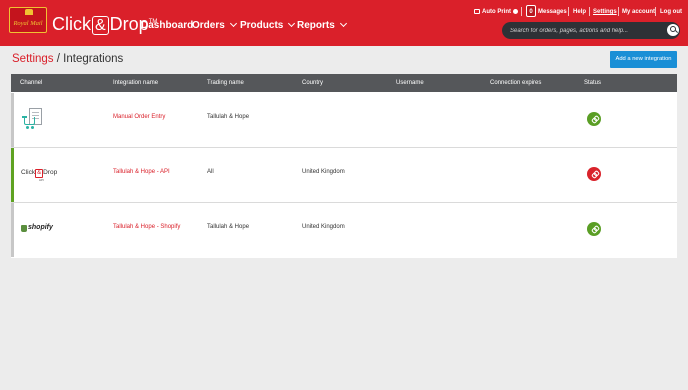 This screenshot has height=390, width=688. I want to click on printer-icon, so click(477, 11).